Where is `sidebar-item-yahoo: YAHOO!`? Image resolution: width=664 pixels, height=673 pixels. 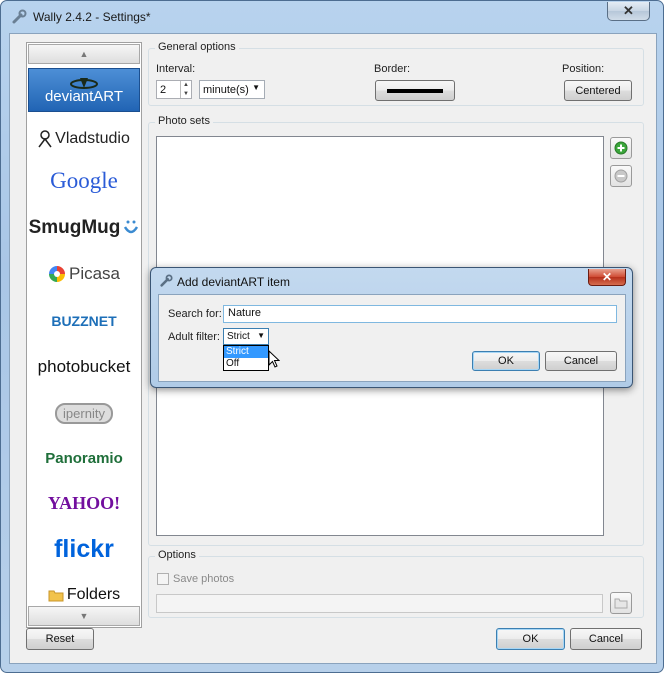
sidebar-item-yahoo: YAHOO! is located at coordinates (84, 503).